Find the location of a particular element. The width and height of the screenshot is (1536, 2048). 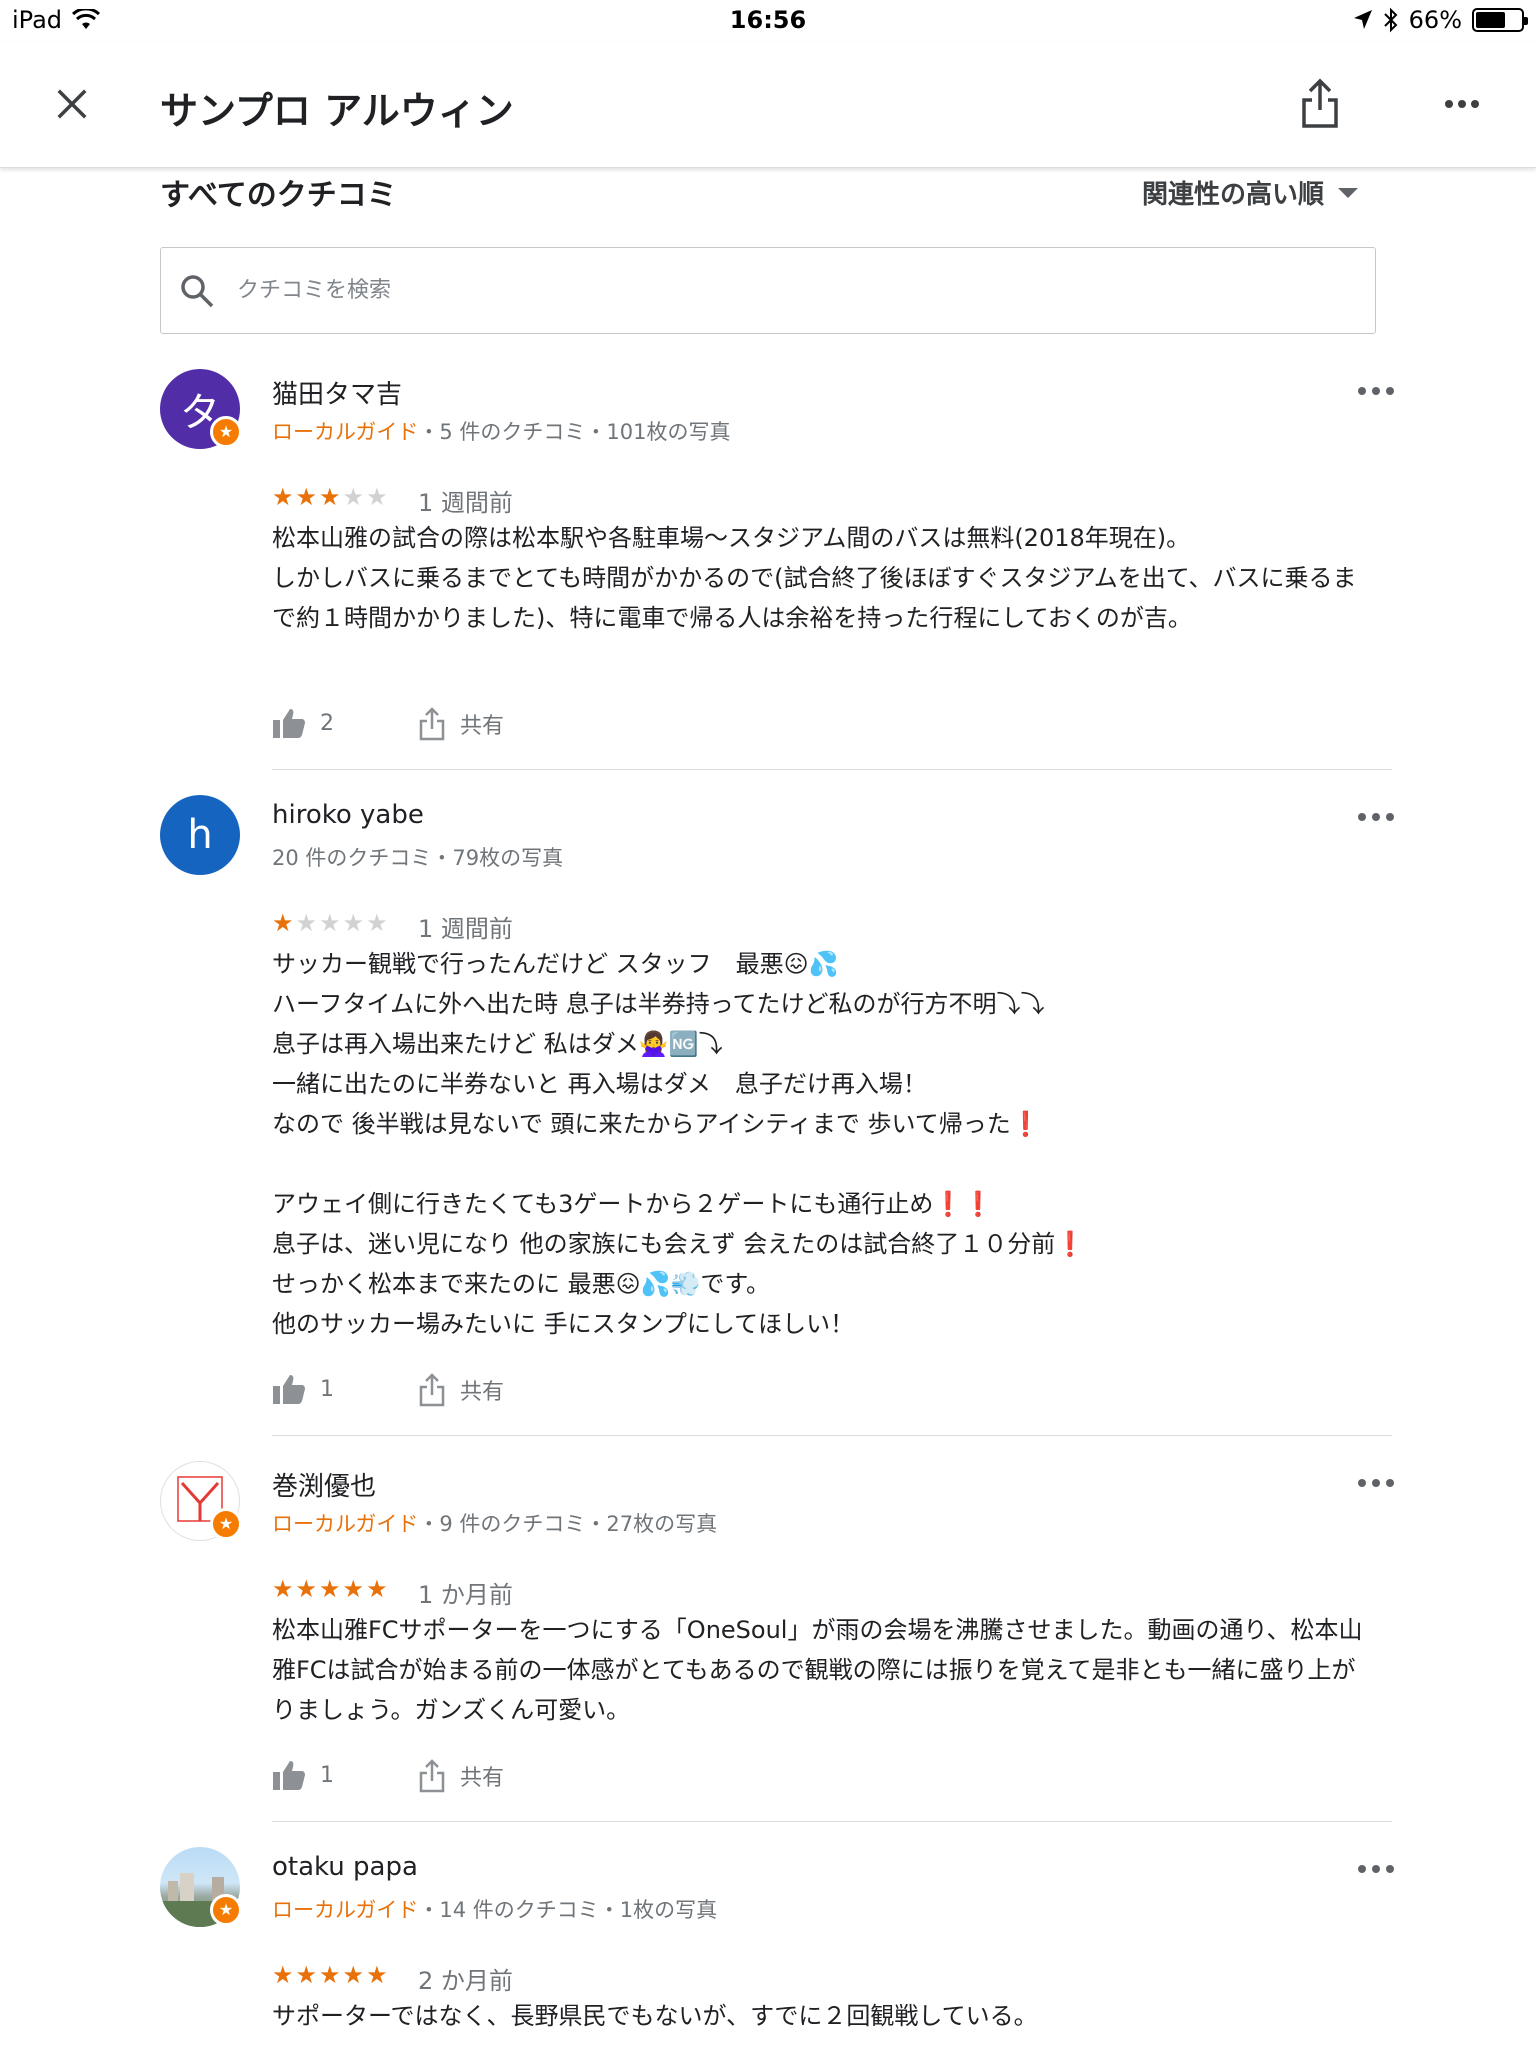

close-button is located at coordinates (72, 104).